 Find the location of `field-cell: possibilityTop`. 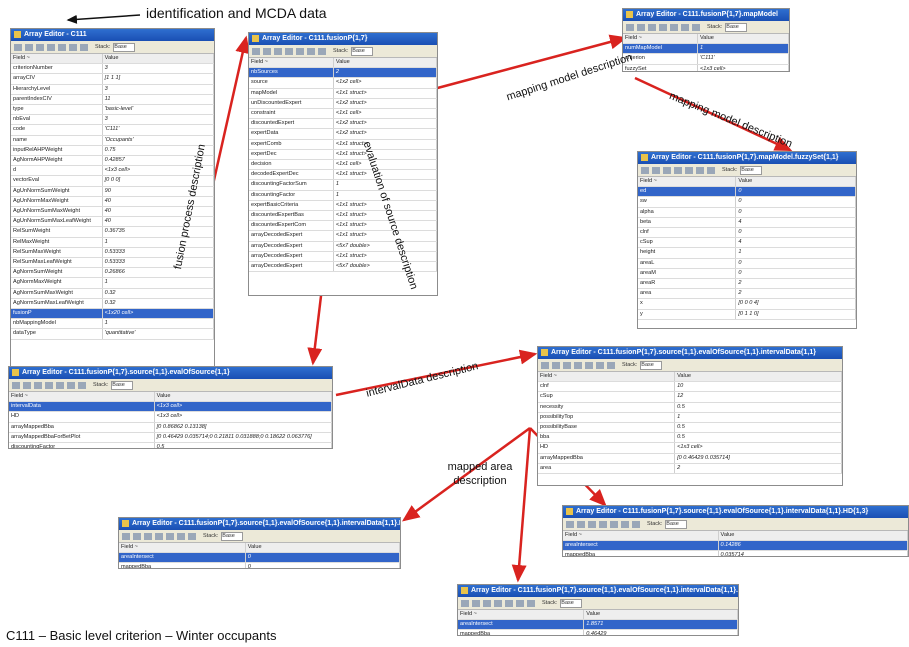

field-cell: possibilityTop is located at coordinates (607, 418).